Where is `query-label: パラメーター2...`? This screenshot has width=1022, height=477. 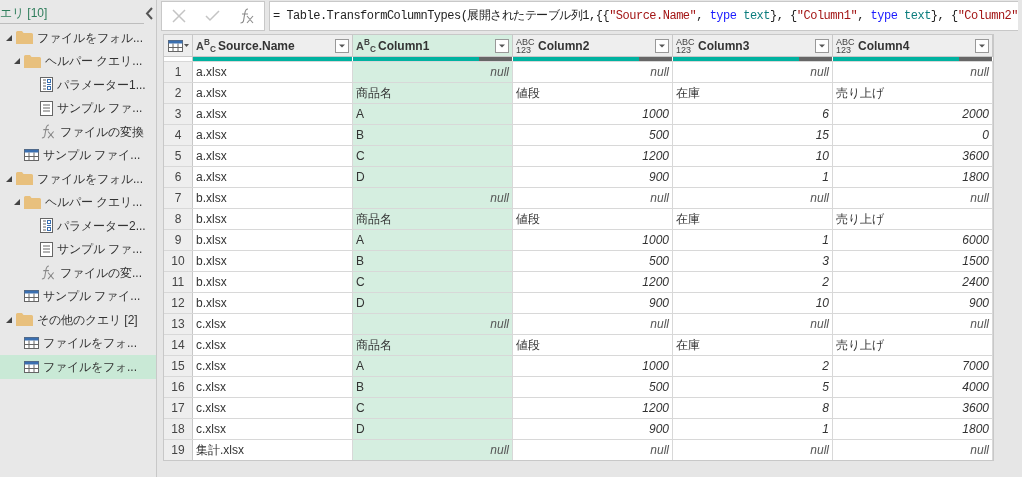
query-label: パラメーター2... is located at coordinates (101, 226).